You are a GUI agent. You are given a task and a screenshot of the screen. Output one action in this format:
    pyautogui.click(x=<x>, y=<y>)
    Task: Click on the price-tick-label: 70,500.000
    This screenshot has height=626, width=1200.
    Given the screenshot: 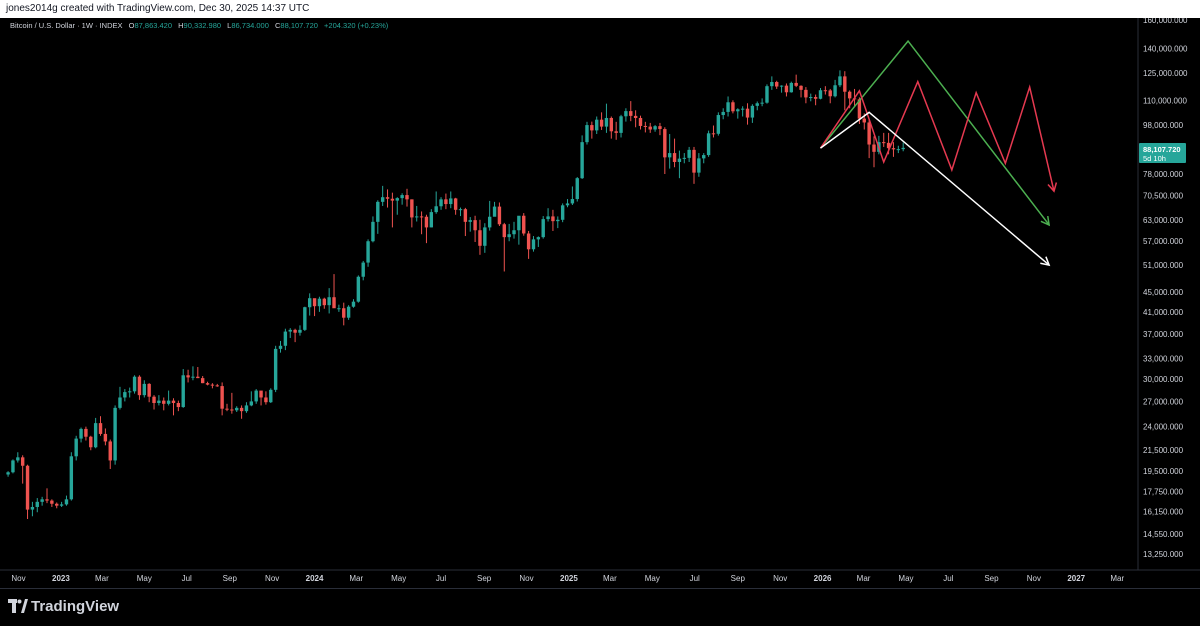 What is the action you would take?
    pyautogui.click(x=1163, y=196)
    